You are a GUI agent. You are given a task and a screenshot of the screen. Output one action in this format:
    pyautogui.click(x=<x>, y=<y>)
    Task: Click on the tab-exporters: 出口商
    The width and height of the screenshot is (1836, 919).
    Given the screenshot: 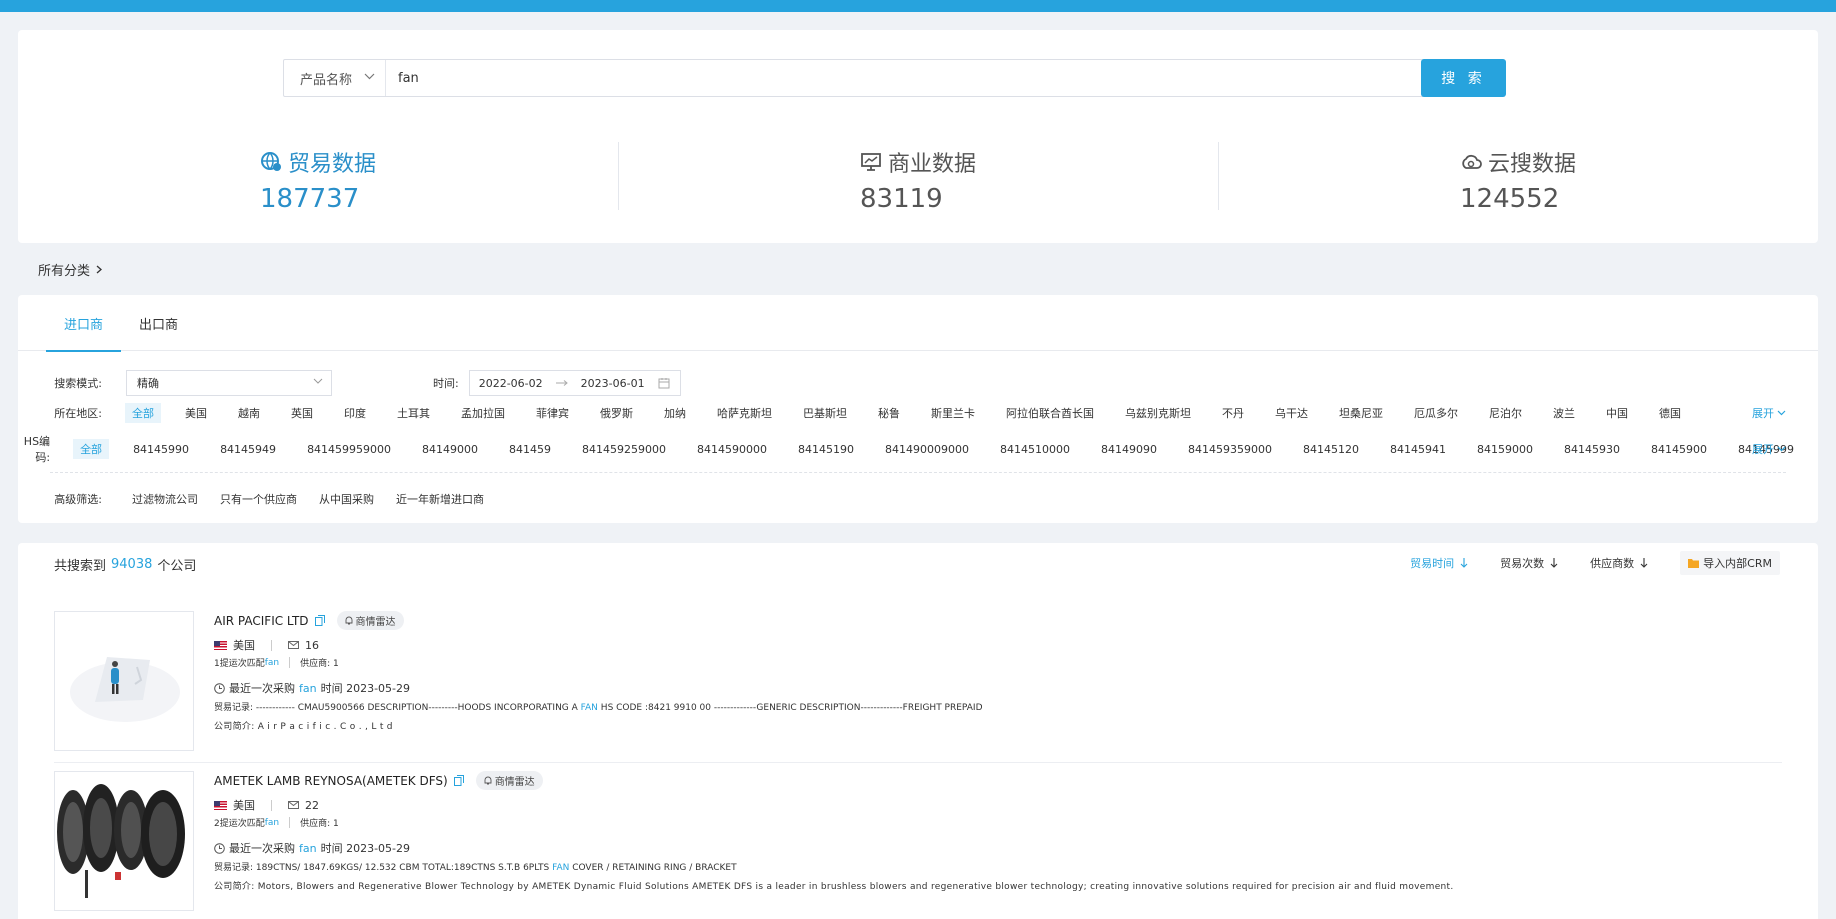 What is the action you would take?
    pyautogui.click(x=158, y=323)
    